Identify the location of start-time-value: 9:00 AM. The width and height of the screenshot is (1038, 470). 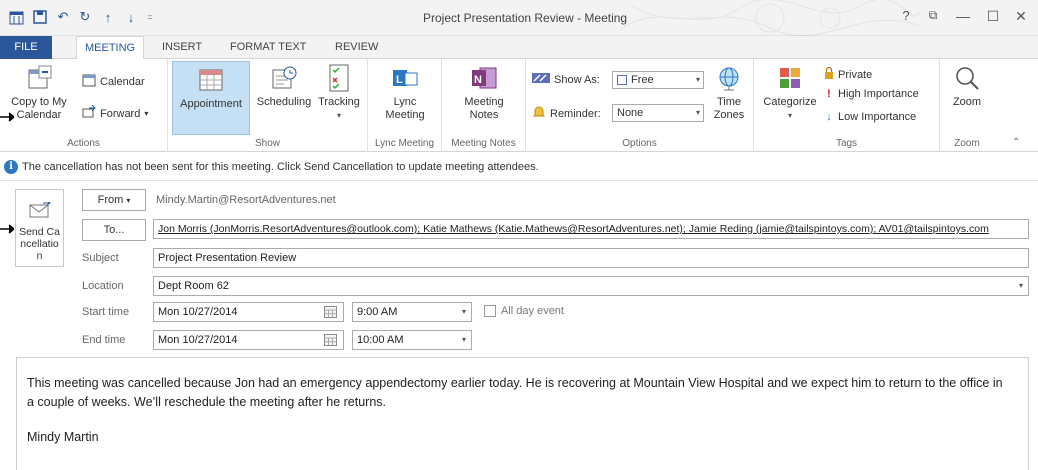
(377, 312).